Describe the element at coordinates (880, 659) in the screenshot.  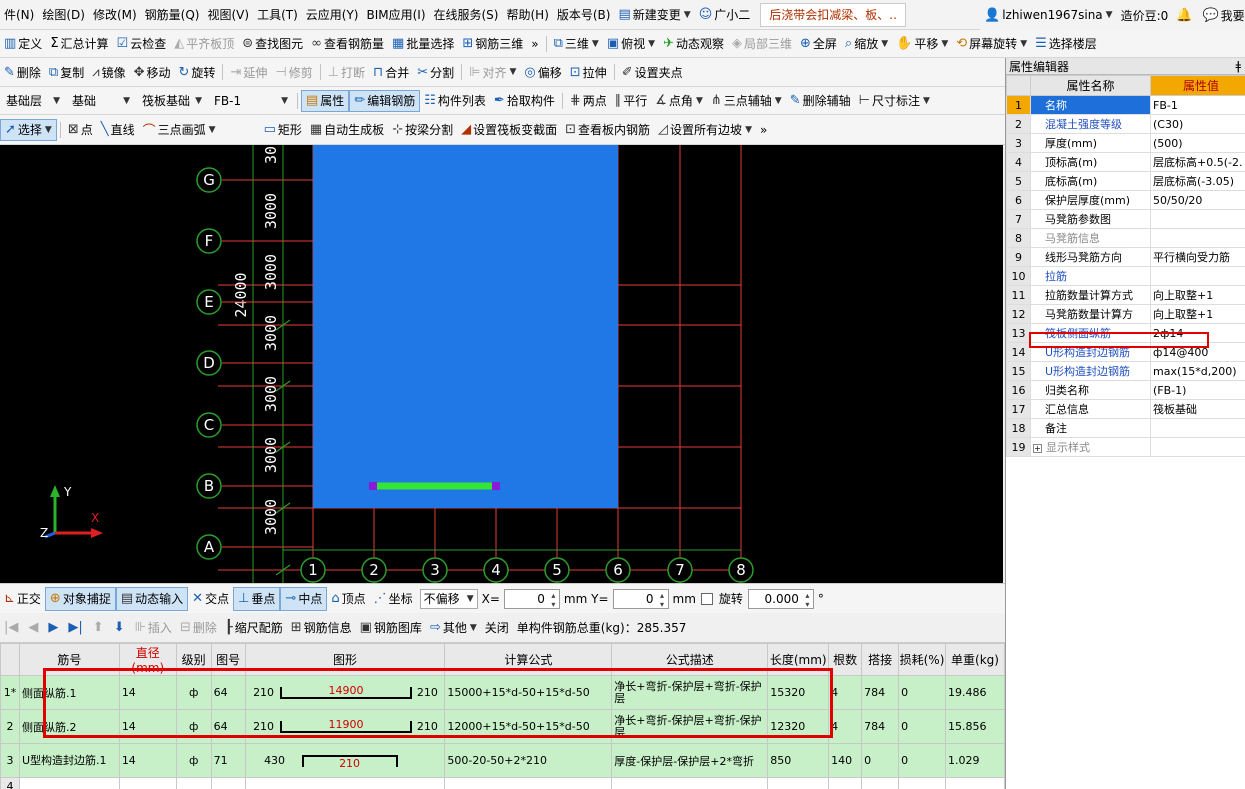
I see `col-header: 搭接` at that location.